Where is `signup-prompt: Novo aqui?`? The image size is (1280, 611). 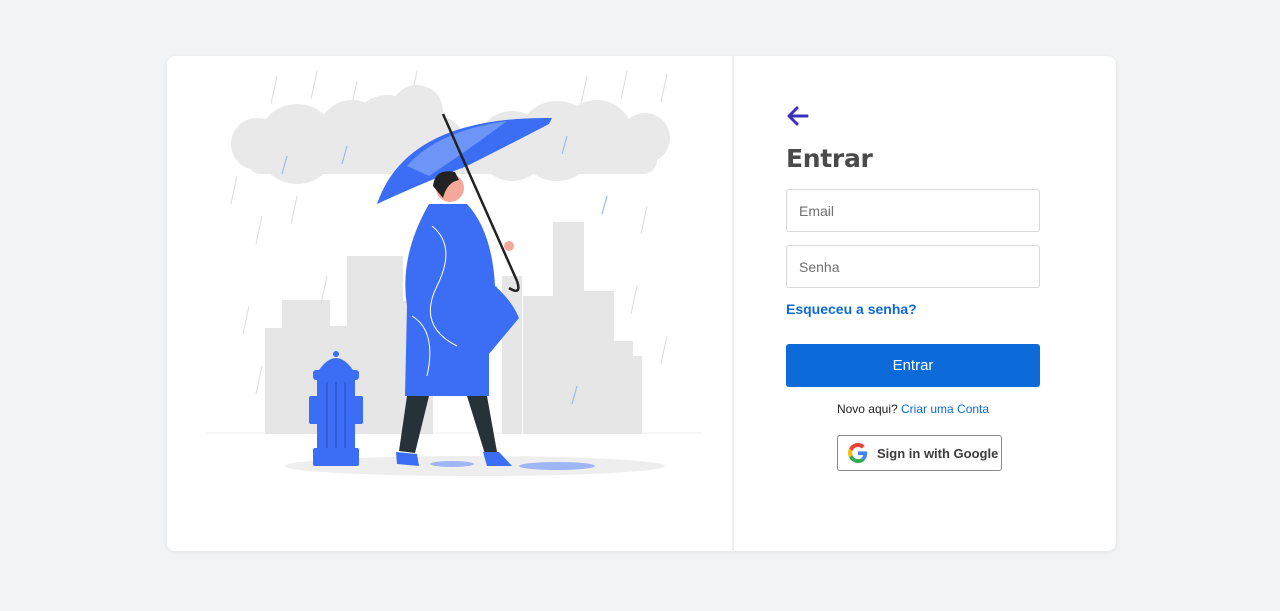
signup-prompt: Novo aqui? is located at coordinates (867, 409).